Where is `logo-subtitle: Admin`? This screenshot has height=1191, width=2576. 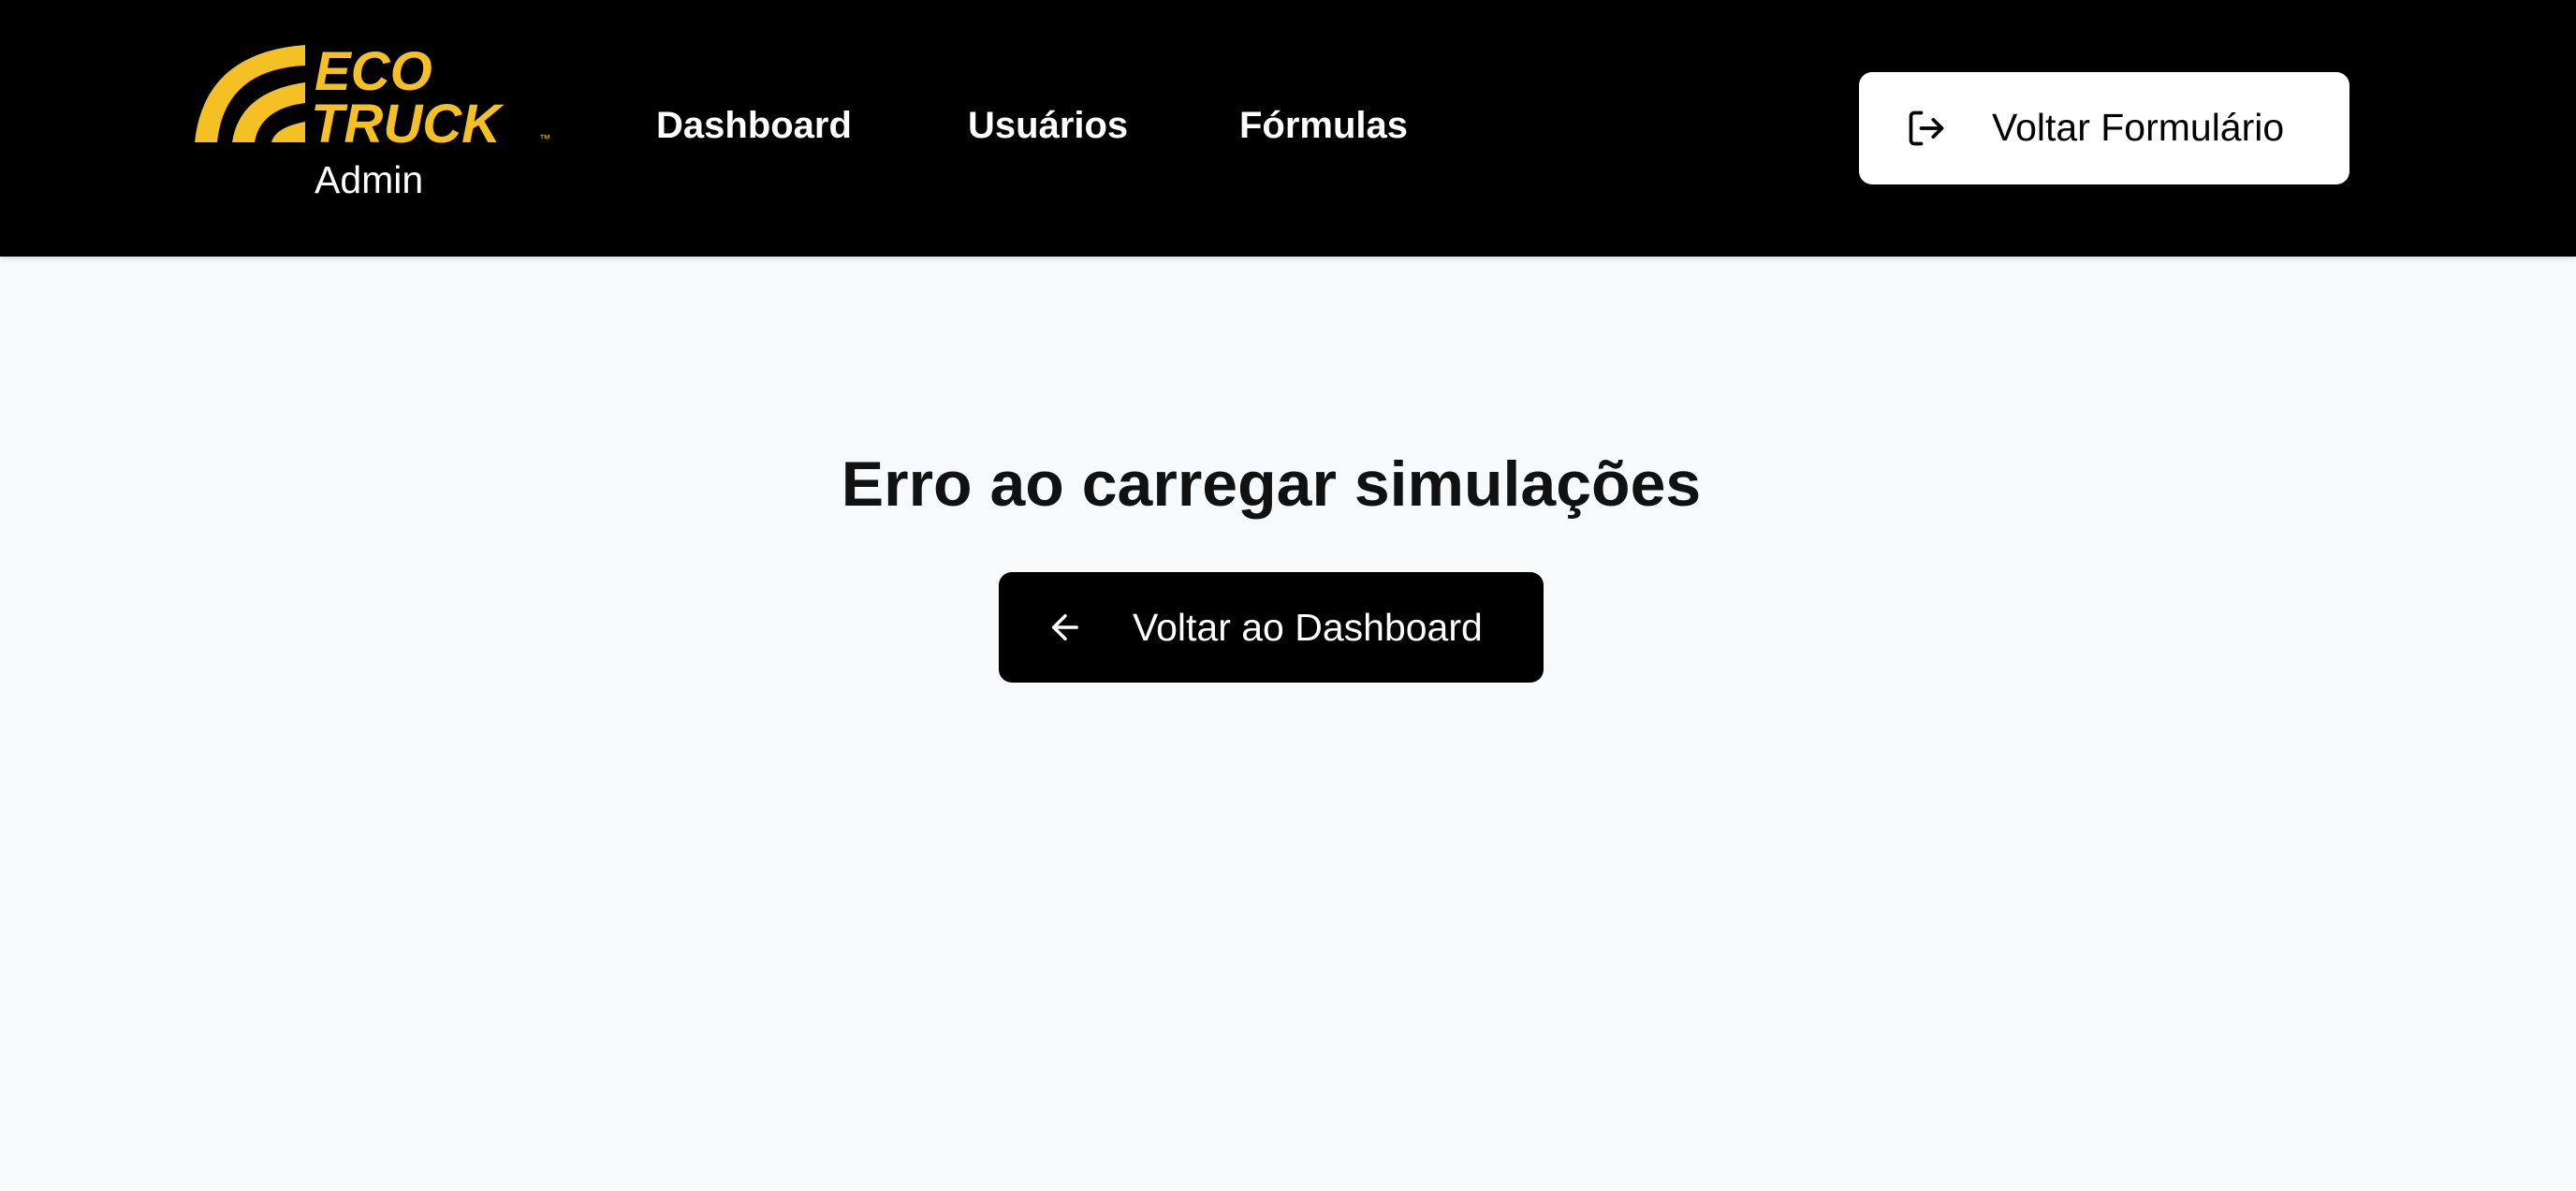
logo-subtitle: Admin is located at coordinates (369, 179).